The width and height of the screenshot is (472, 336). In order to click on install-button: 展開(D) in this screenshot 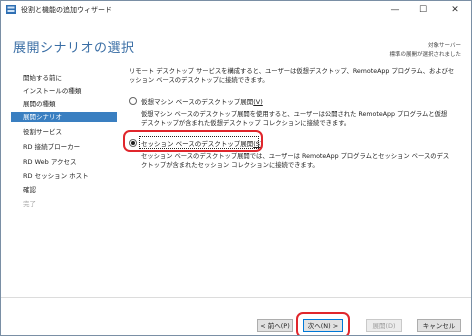, I will do `click(384, 325)`.